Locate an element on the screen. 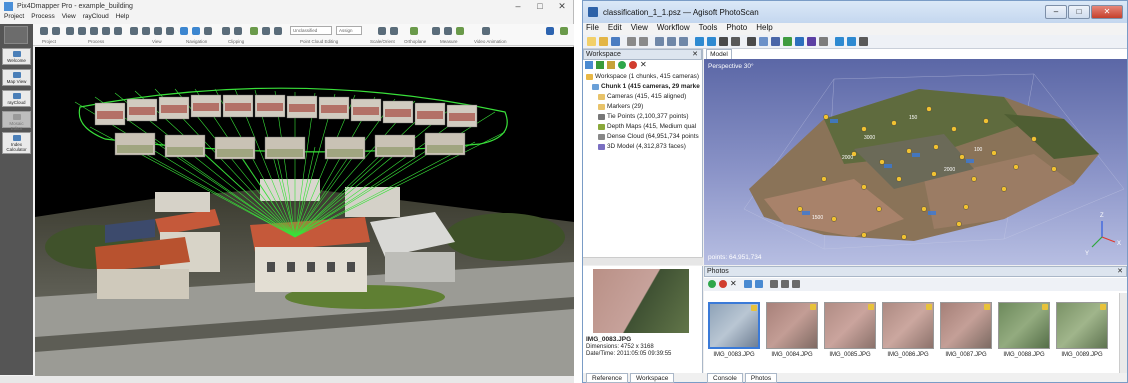 The width and height of the screenshot is (1128, 383). new-icon is located at coordinates (591, 41).